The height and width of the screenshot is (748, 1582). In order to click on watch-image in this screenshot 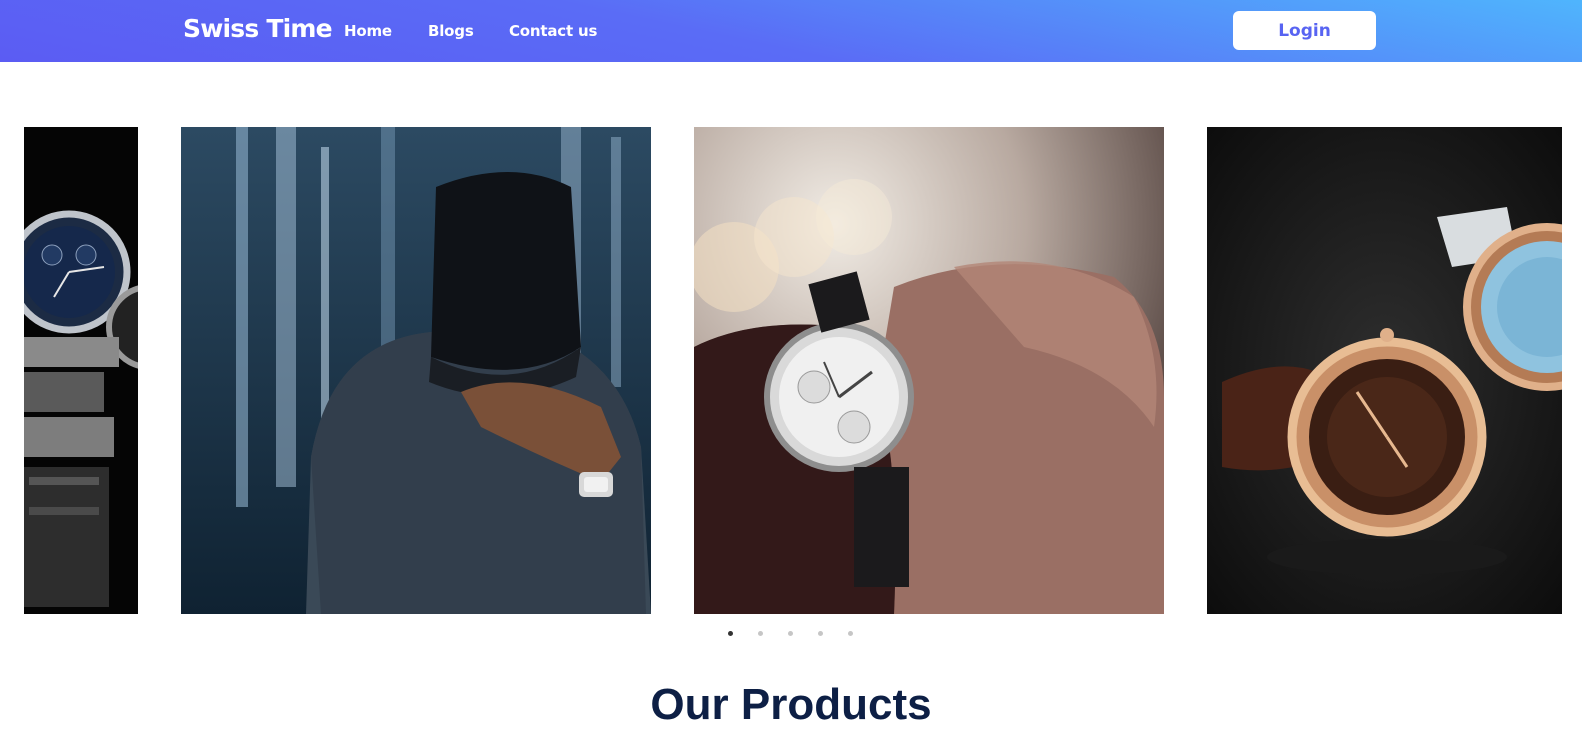, I will do `click(81, 370)`.